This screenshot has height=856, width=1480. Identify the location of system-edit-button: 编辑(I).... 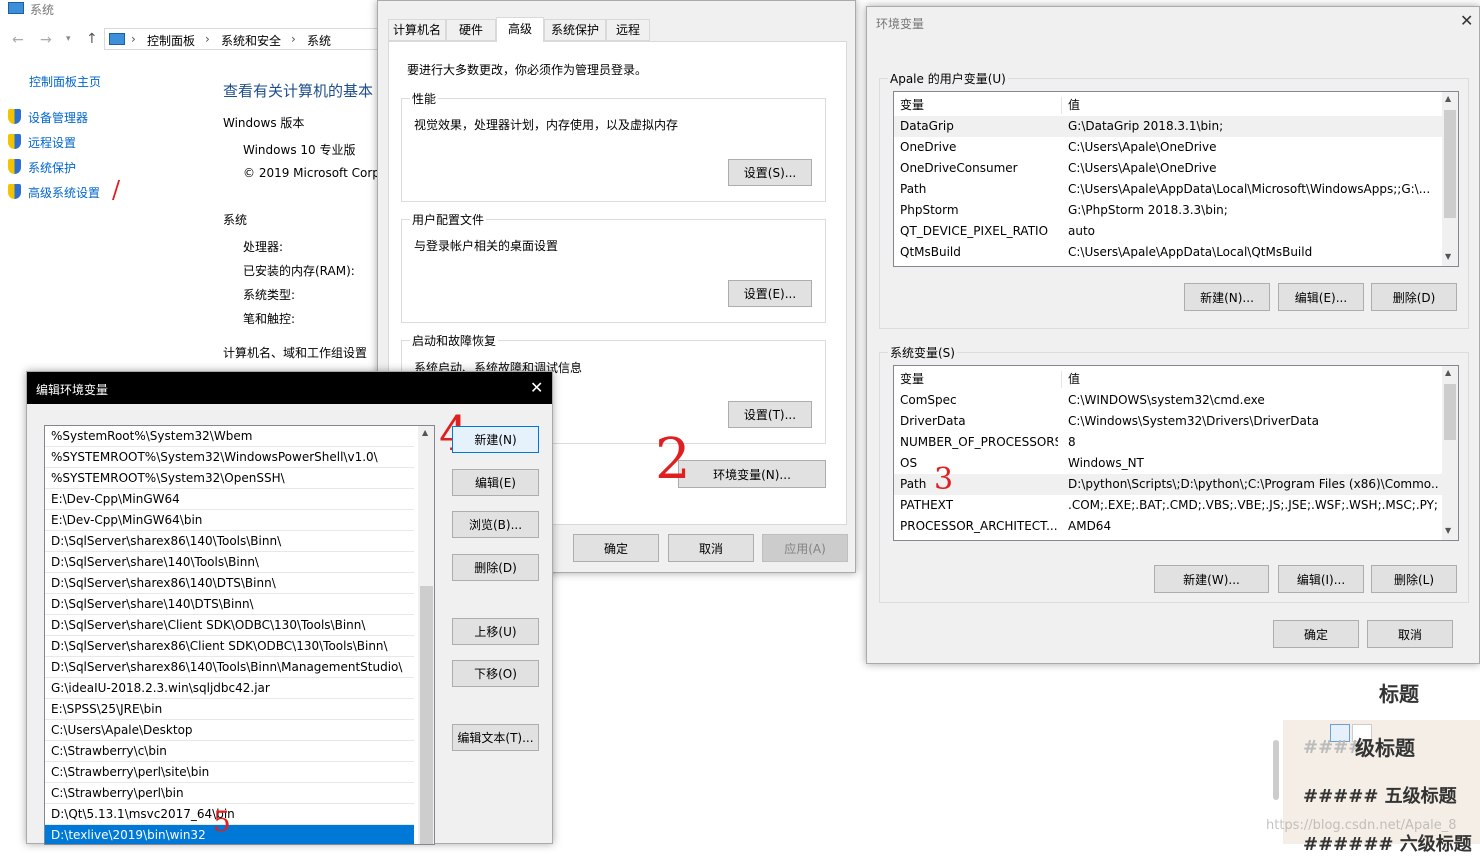
(1321, 579).